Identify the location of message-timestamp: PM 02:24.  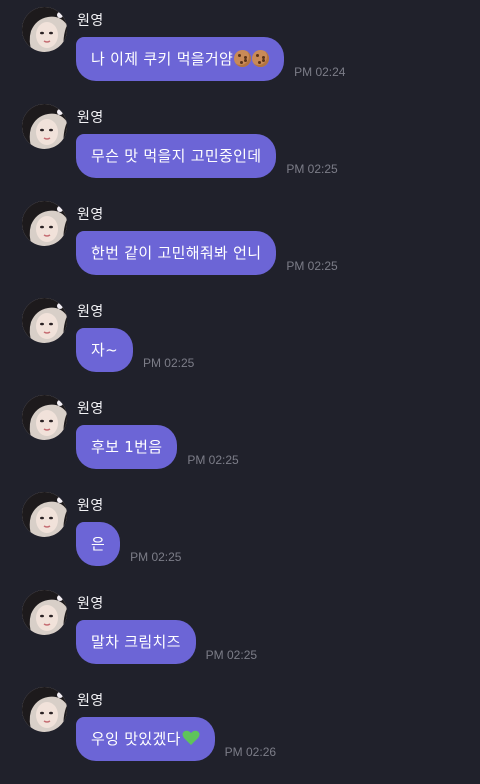
(320, 72).